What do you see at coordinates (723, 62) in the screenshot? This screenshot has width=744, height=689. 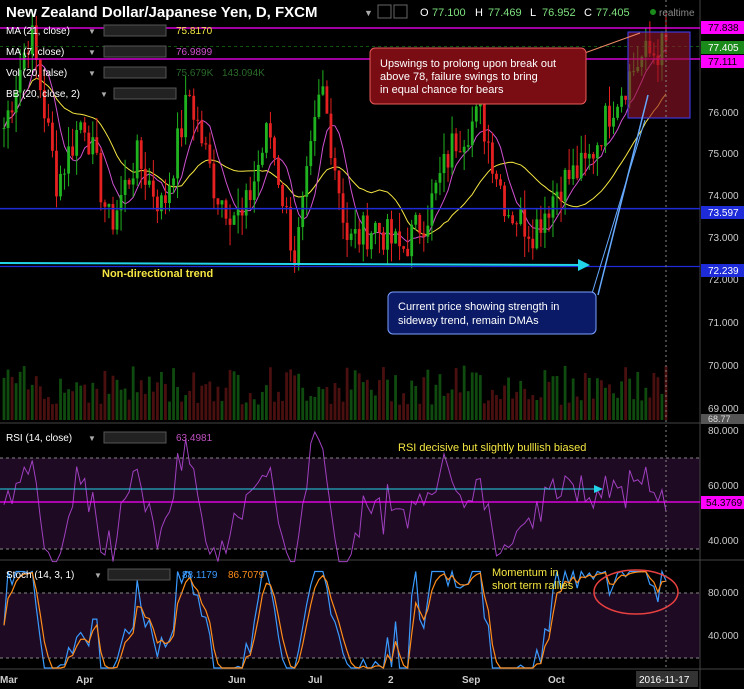 I see `price-tag-text: 77.111` at bounding box center [723, 62].